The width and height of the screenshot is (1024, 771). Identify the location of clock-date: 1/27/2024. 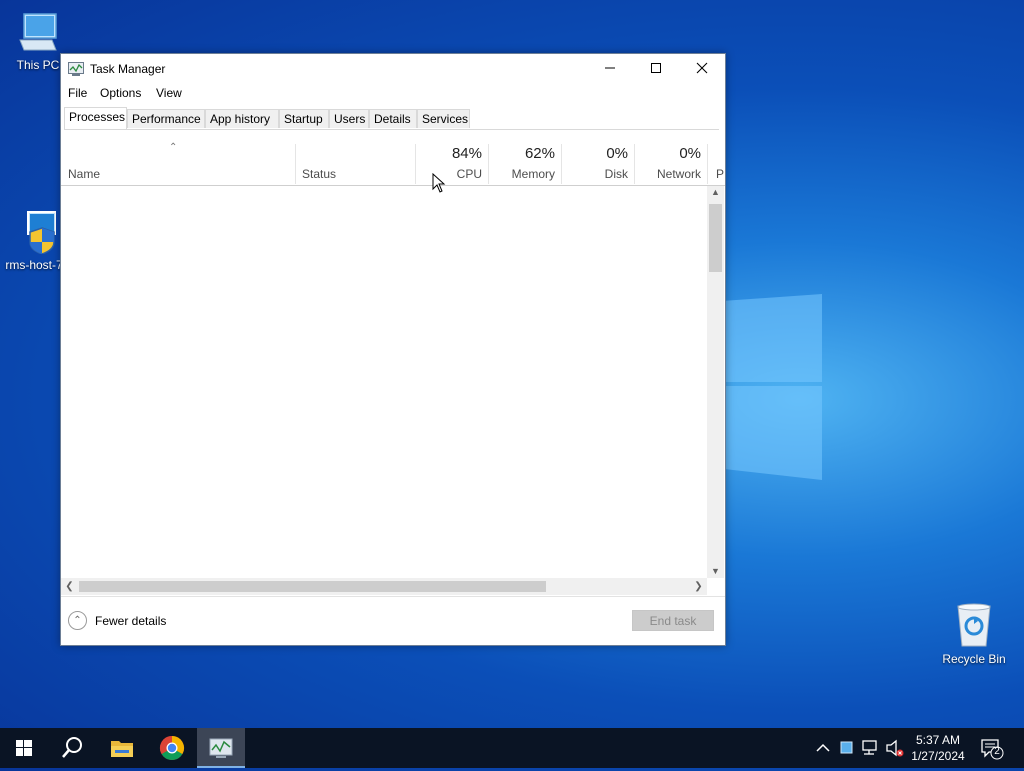
(938, 756).